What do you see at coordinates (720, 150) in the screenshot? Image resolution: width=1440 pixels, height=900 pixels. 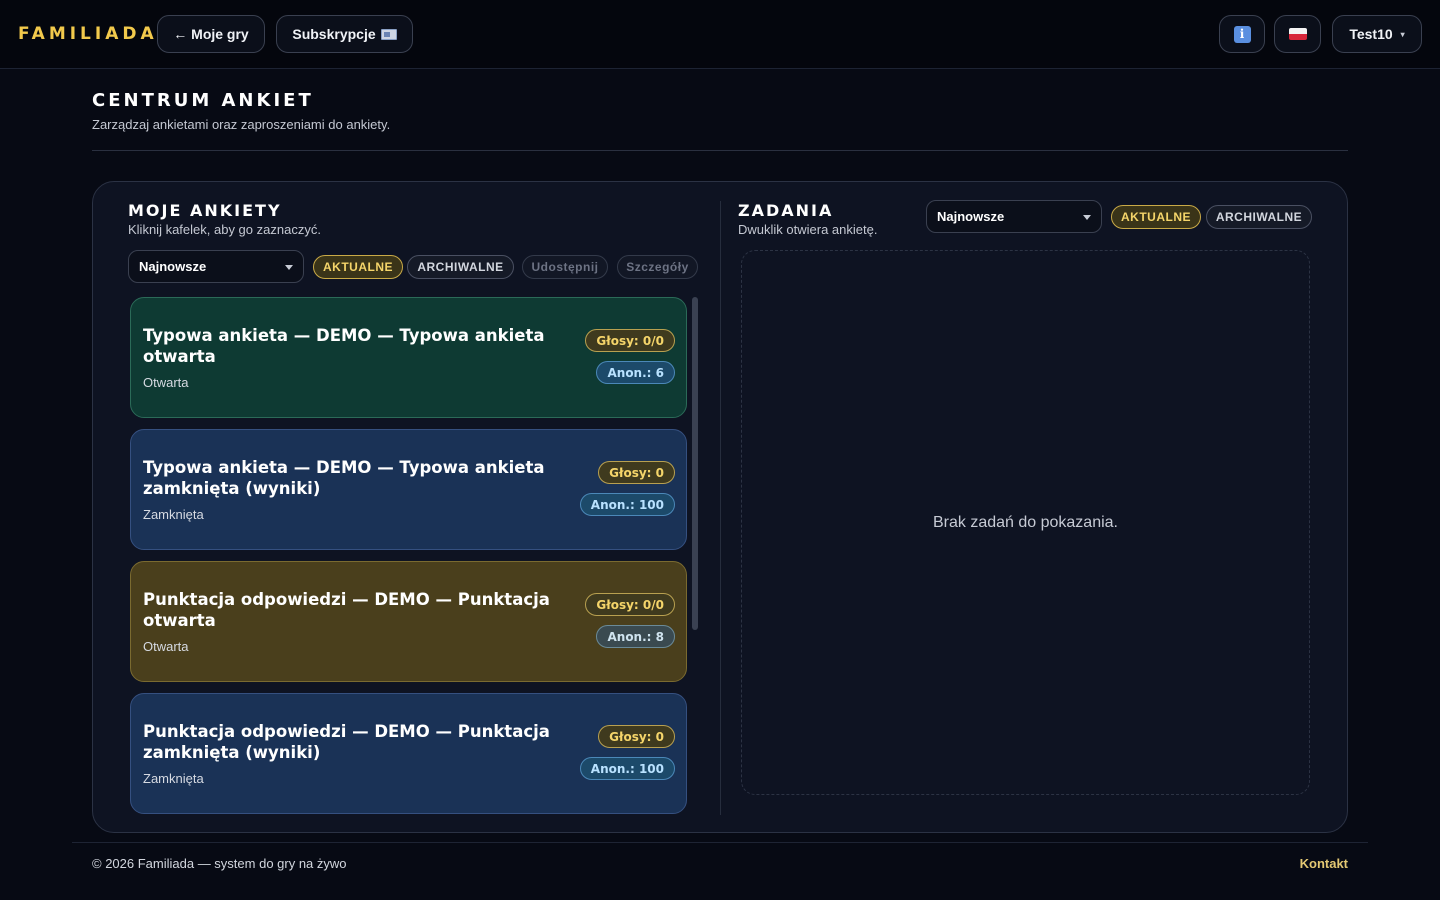 I see `header-divider` at bounding box center [720, 150].